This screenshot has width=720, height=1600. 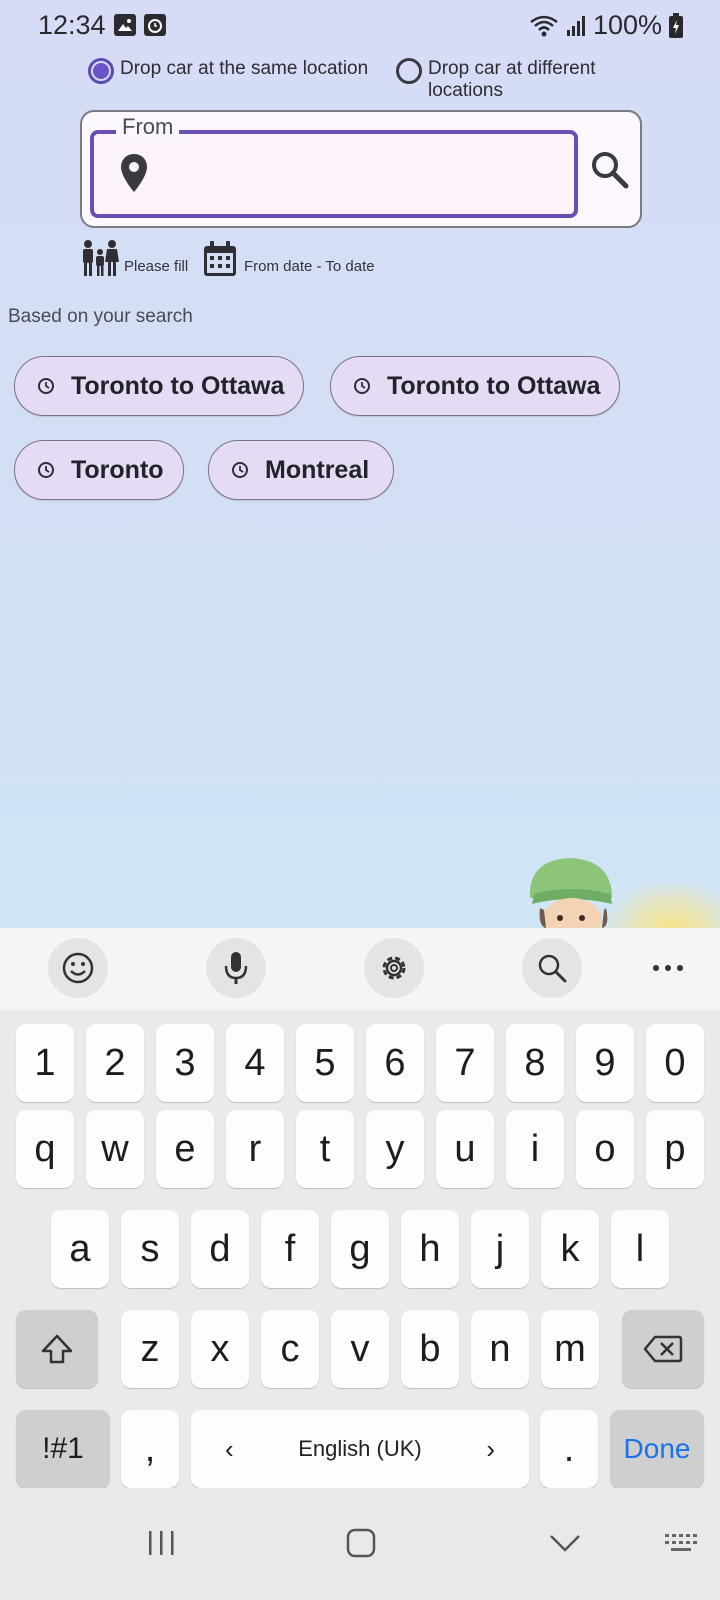 I want to click on battery-percent: 100%, so click(x=627, y=25).